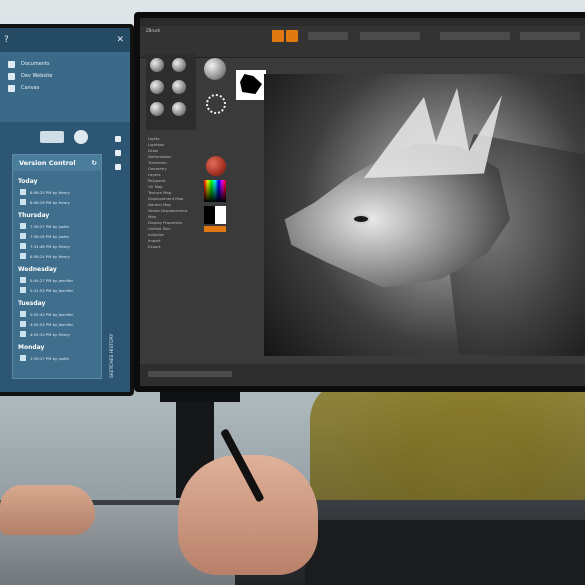  I want to click on version-control-header: Version Control ↻, so click(57, 163).